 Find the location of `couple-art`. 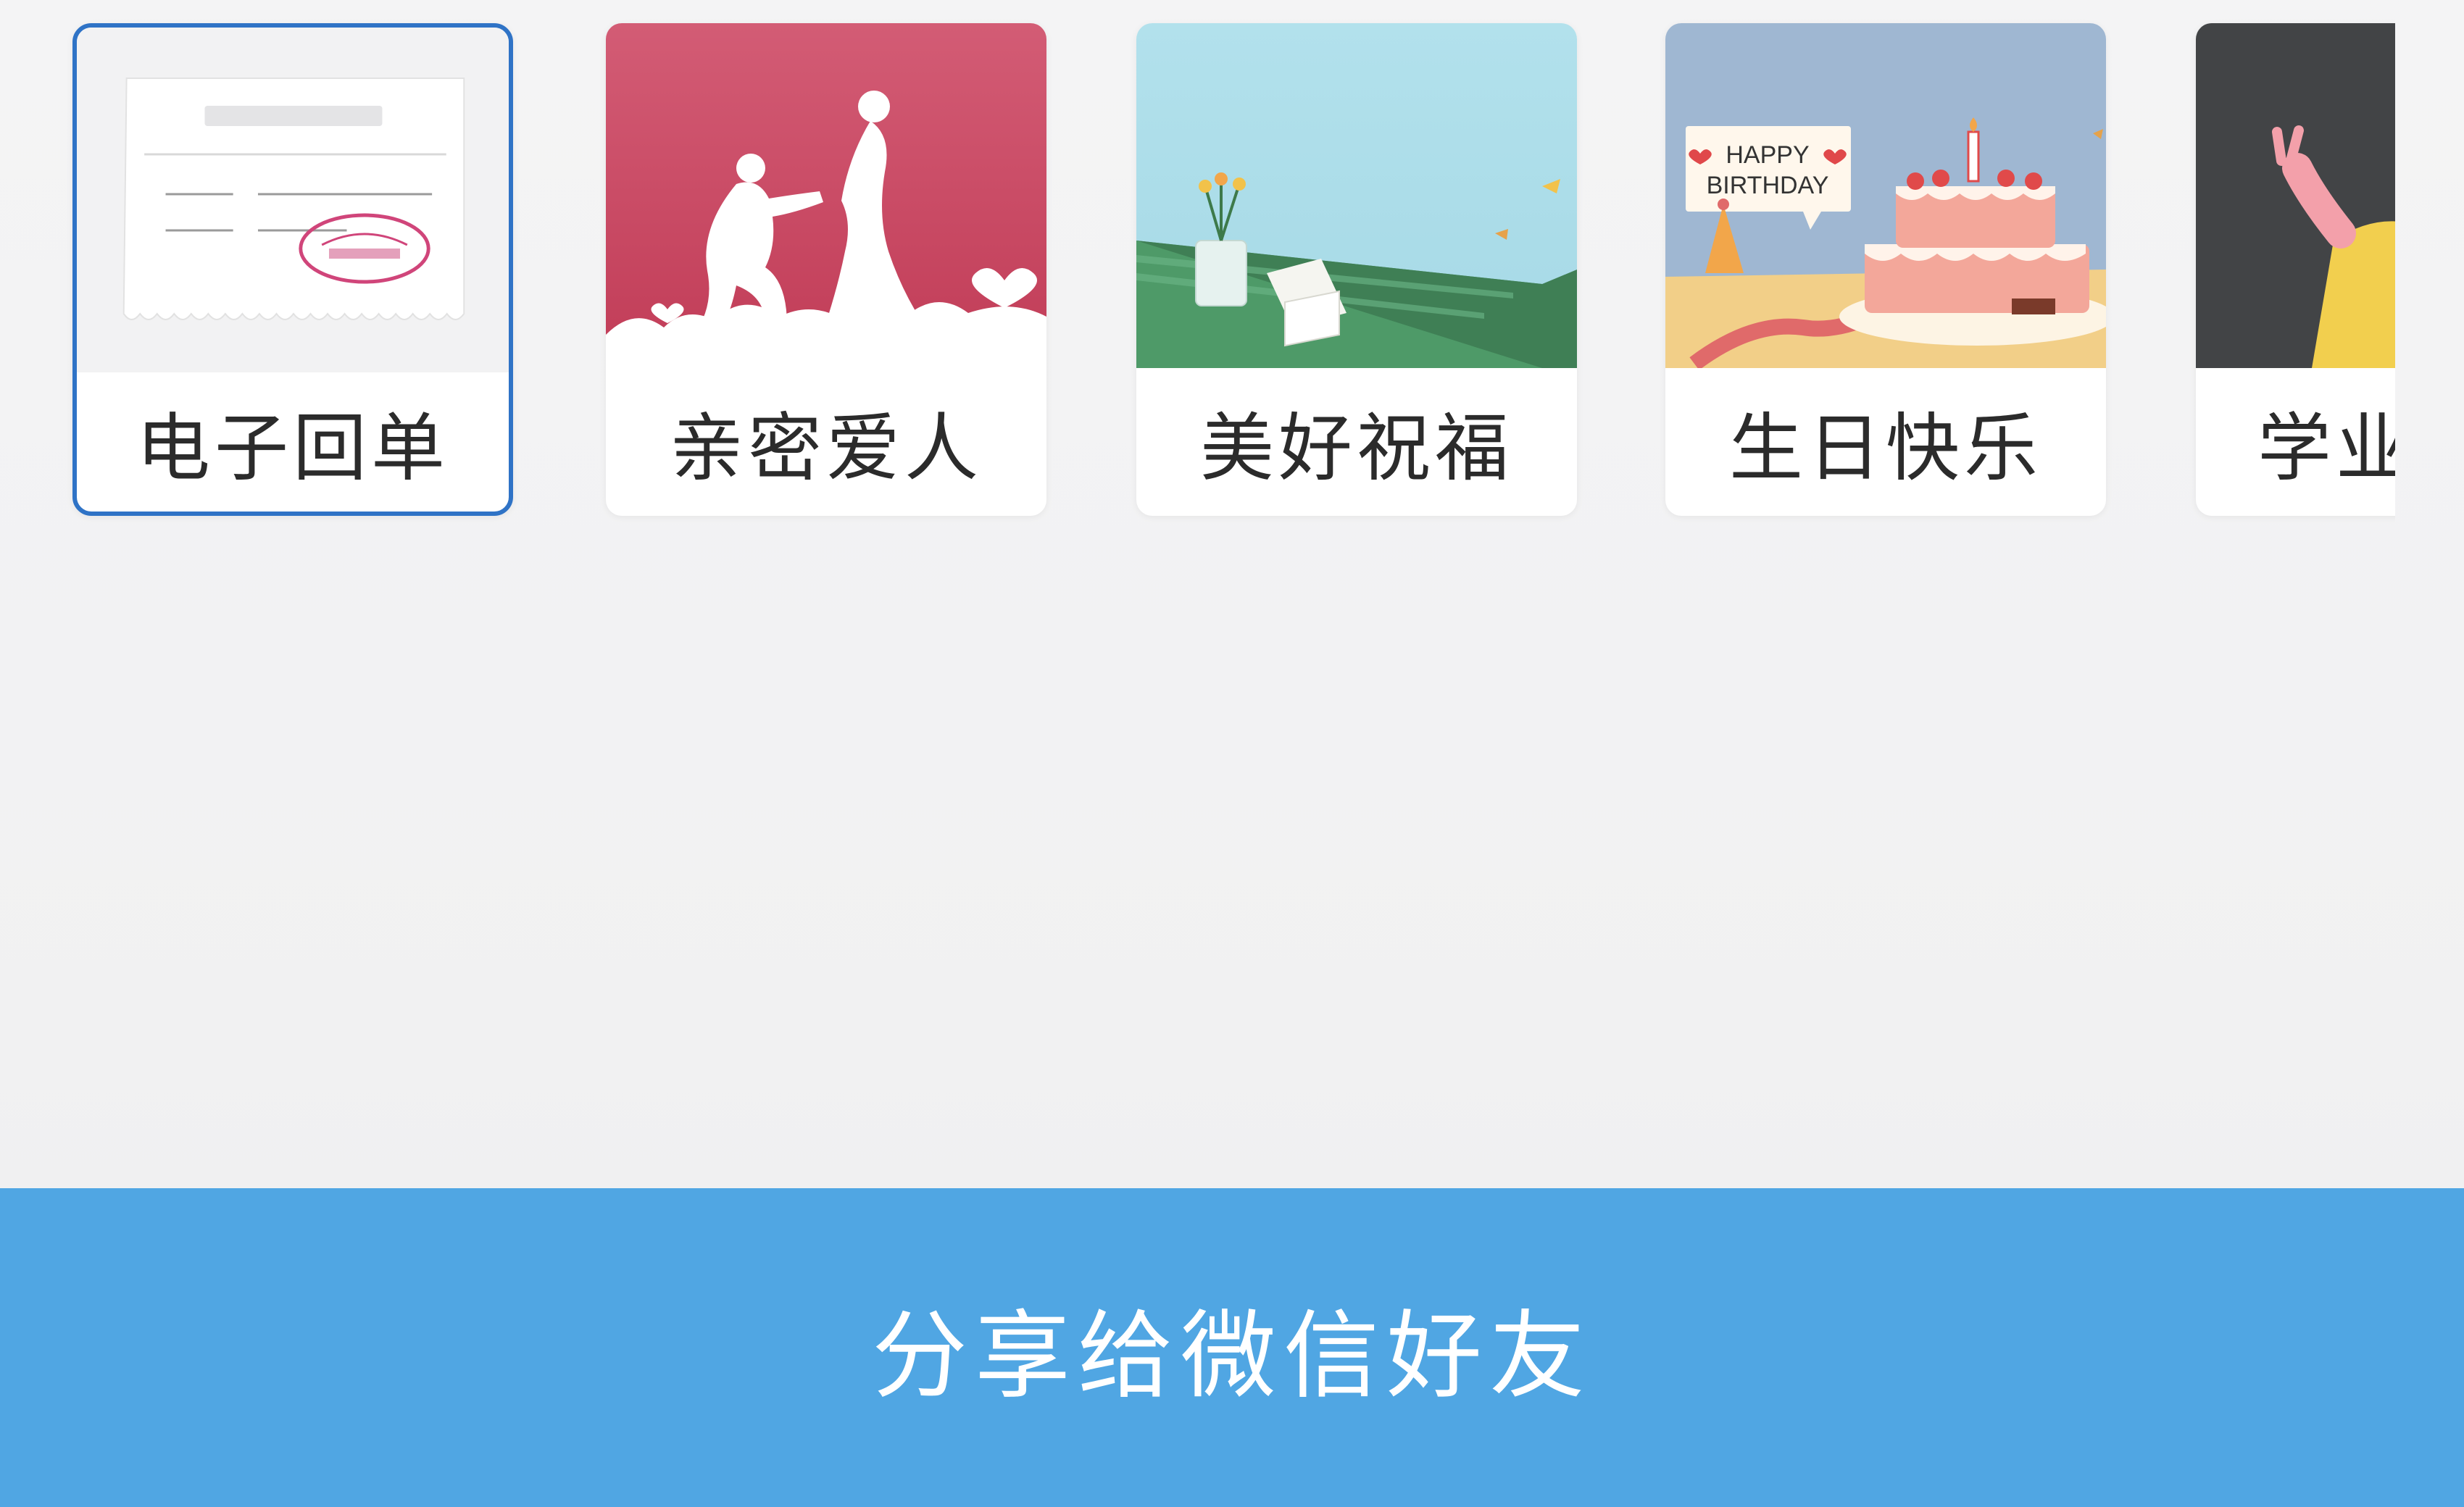

couple-art is located at coordinates (826, 195).